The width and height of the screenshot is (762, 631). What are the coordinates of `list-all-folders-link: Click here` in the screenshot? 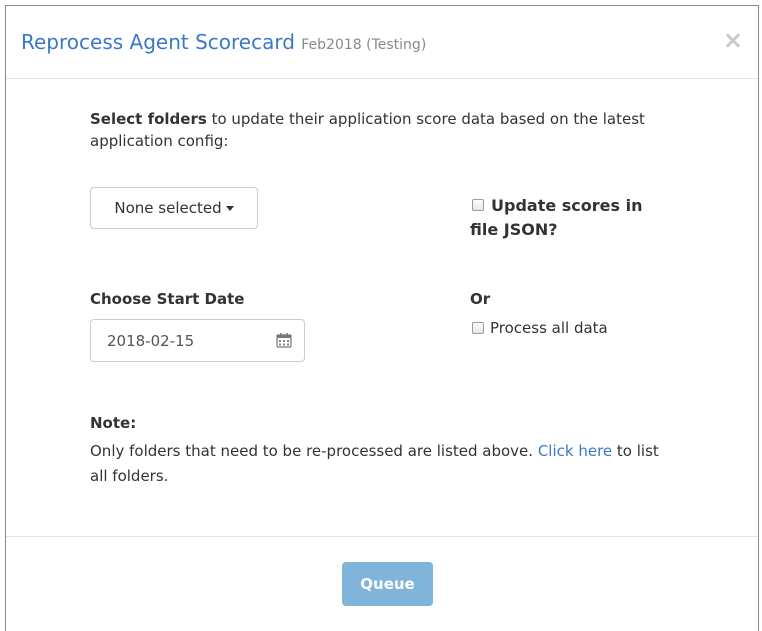 It's located at (575, 451).